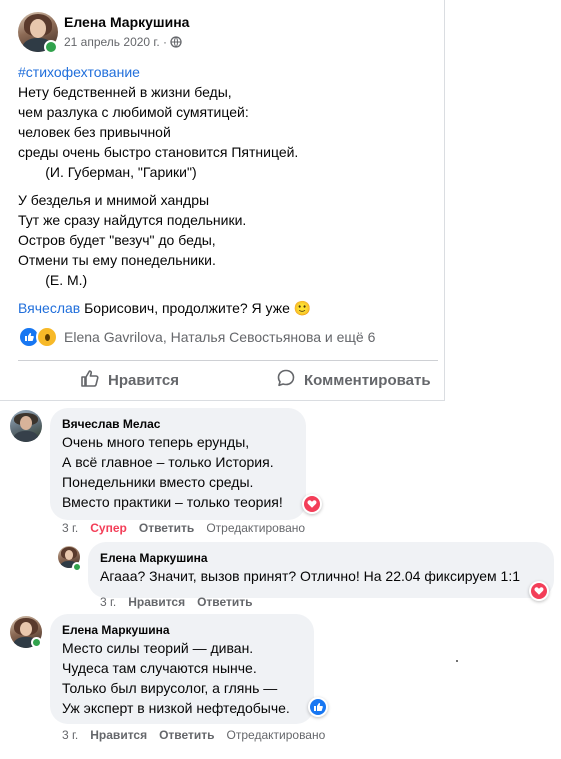 The image size is (561, 759). I want to click on comment-actions: 3 г. Нравится Ответить Отредактировано, so click(193, 735).